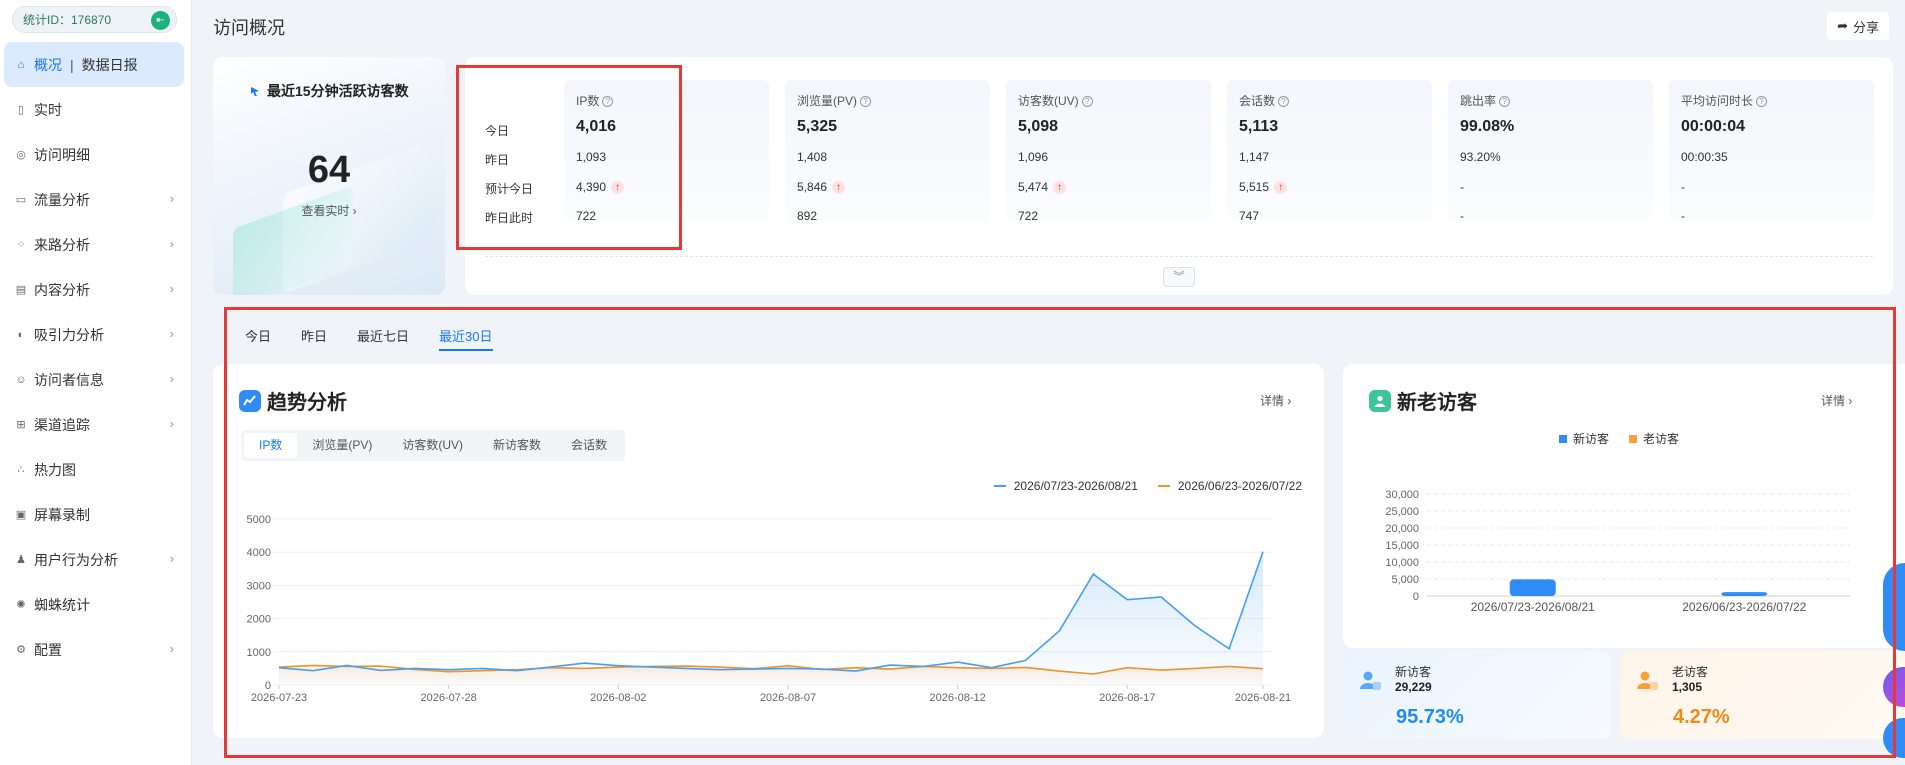 Image resolution: width=1905 pixels, height=765 pixels. What do you see at coordinates (21, 64) in the screenshot?
I see `home-icon: ⌂` at bounding box center [21, 64].